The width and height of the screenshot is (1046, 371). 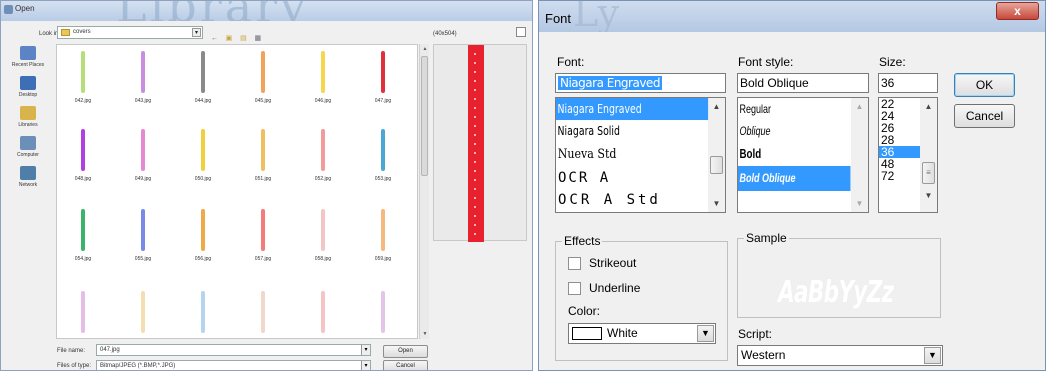 What do you see at coordinates (228, 38) in the screenshot?
I see `up-folder-icon: ▣` at bounding box center [228, 38].